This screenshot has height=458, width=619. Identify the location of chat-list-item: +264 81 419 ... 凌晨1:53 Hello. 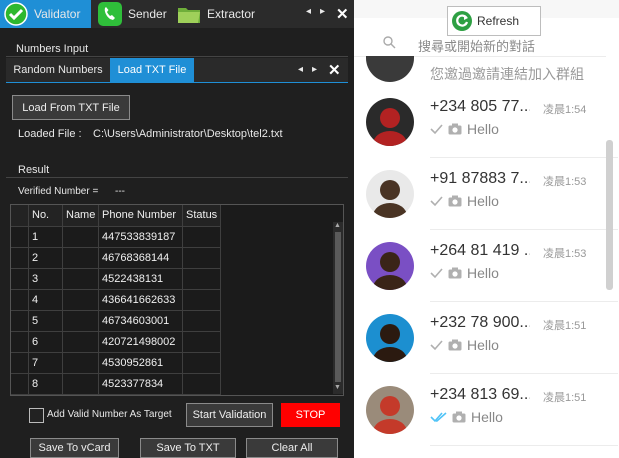
(486, 266).